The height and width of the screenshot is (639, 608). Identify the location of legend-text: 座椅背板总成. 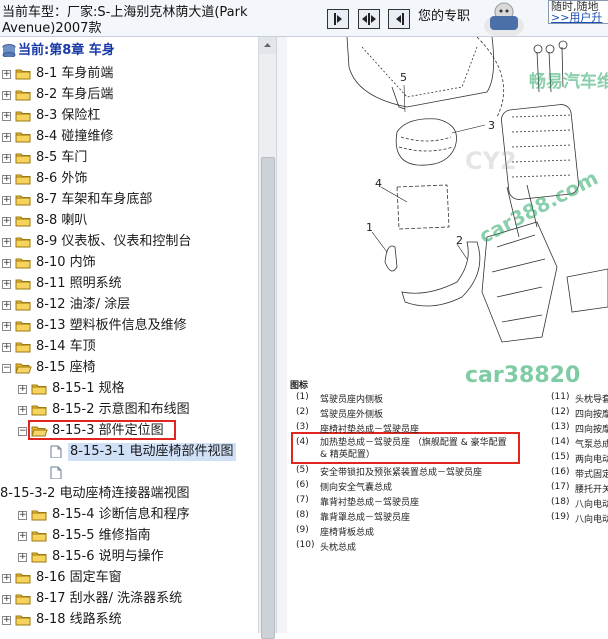
(347, 533).